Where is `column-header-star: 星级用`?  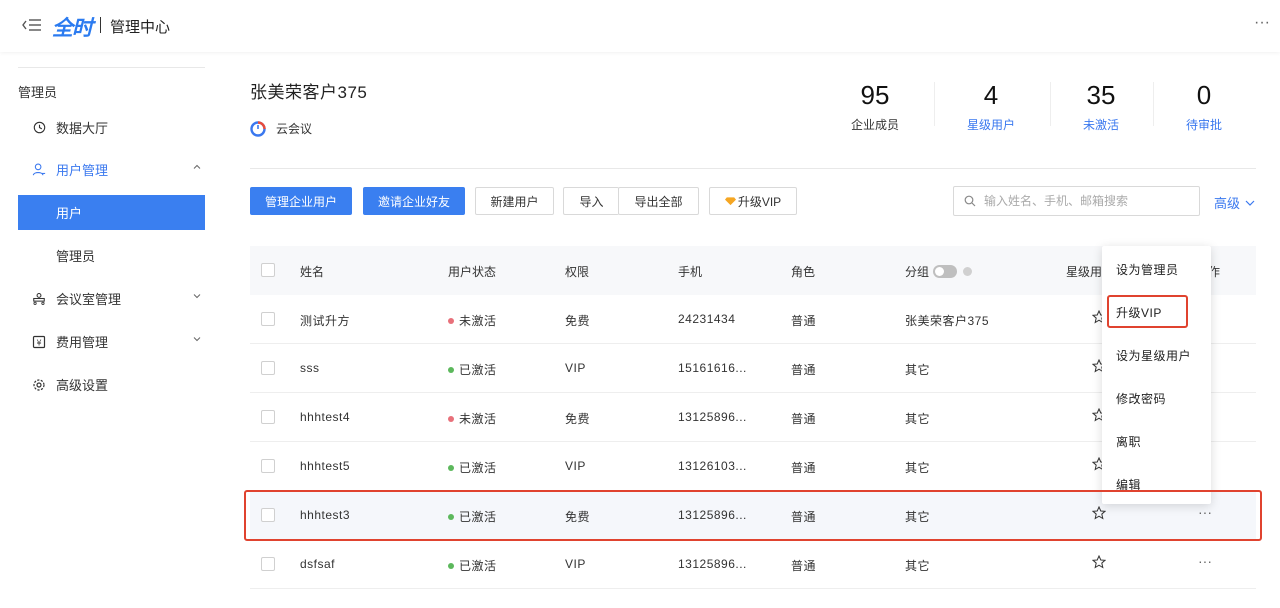 column-header-star: 星级用 is located at coordinates (1084, 271).